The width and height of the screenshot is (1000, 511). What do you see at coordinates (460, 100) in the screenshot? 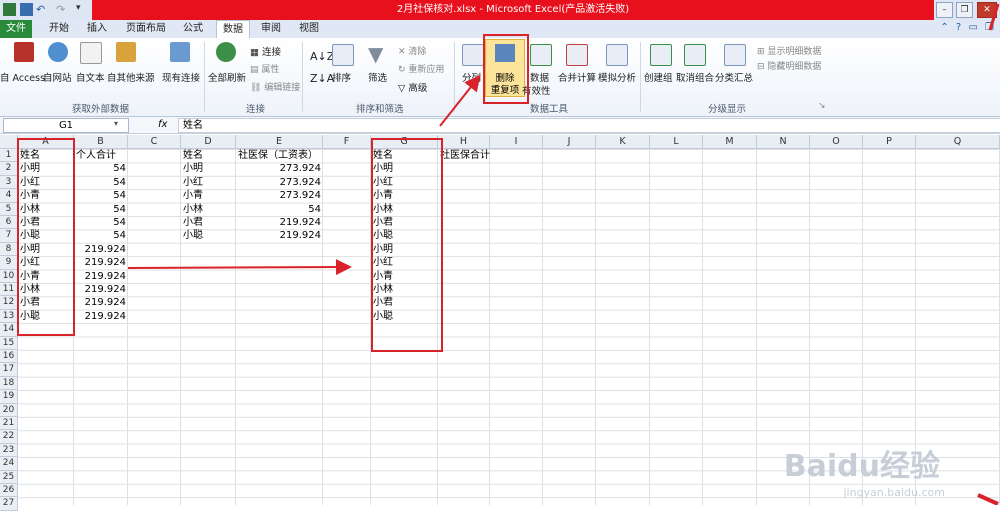
I see `arrow-to-remove-duplicates` at bounding box center [460, 100].